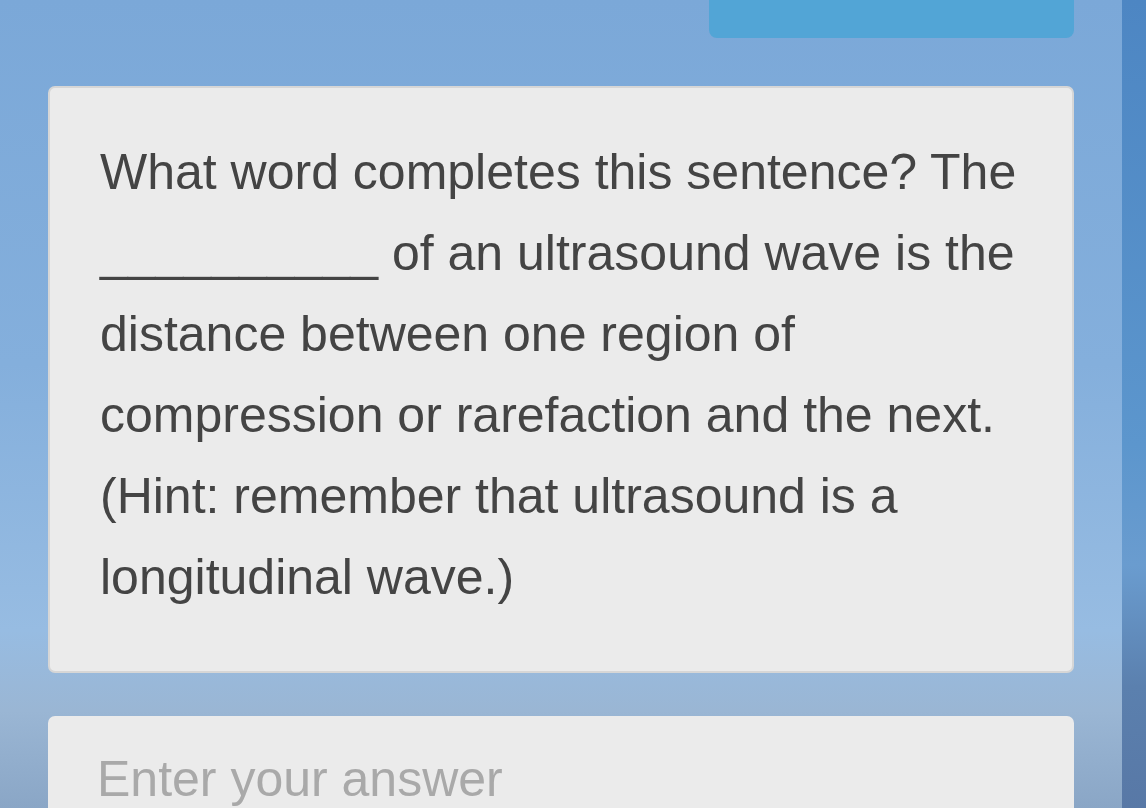 Image resolution: width=1146 pixels, height=808 pixels. I want to click on answer-field: Enter your answer, so click(561, 762).